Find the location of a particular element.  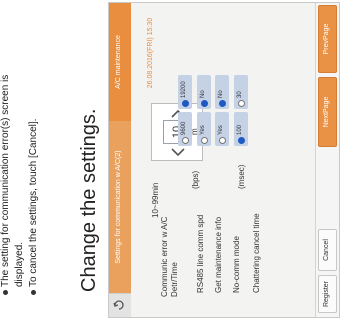

next-page-button: NextPage is located at coordinates (327, 112).